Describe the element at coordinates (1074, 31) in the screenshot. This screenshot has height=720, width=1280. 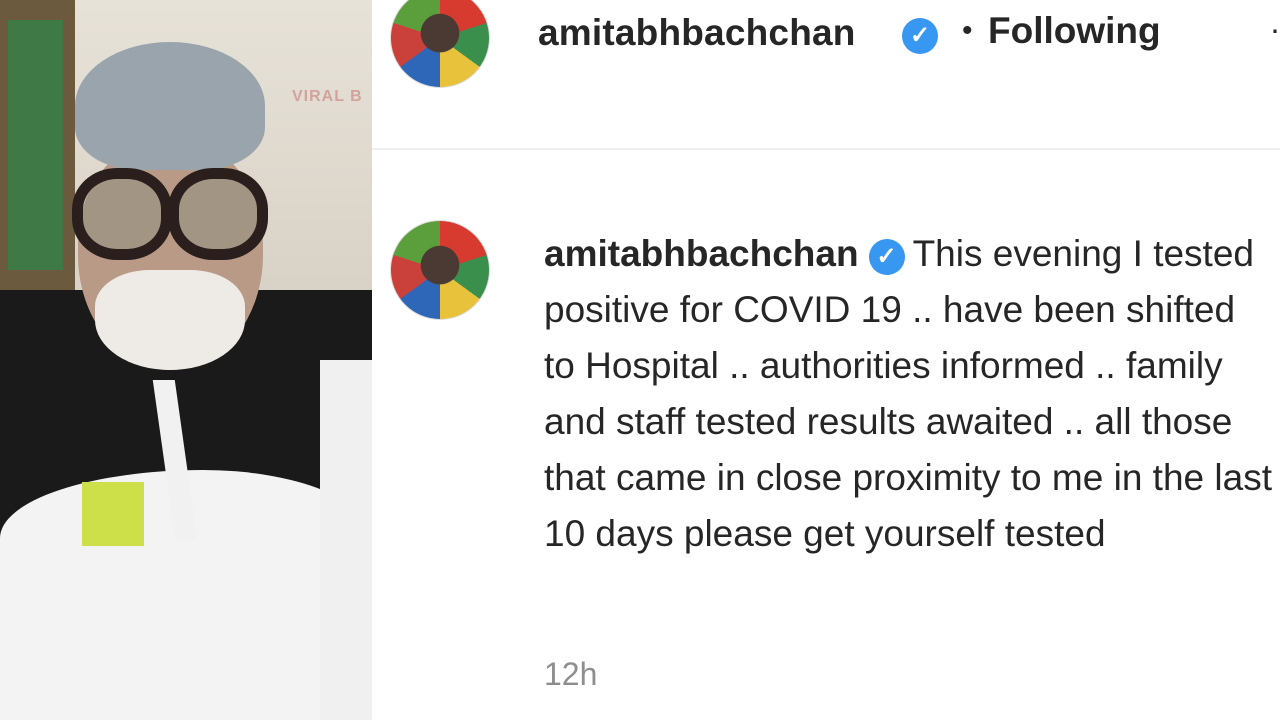
I see `following-button: Following` at that location.